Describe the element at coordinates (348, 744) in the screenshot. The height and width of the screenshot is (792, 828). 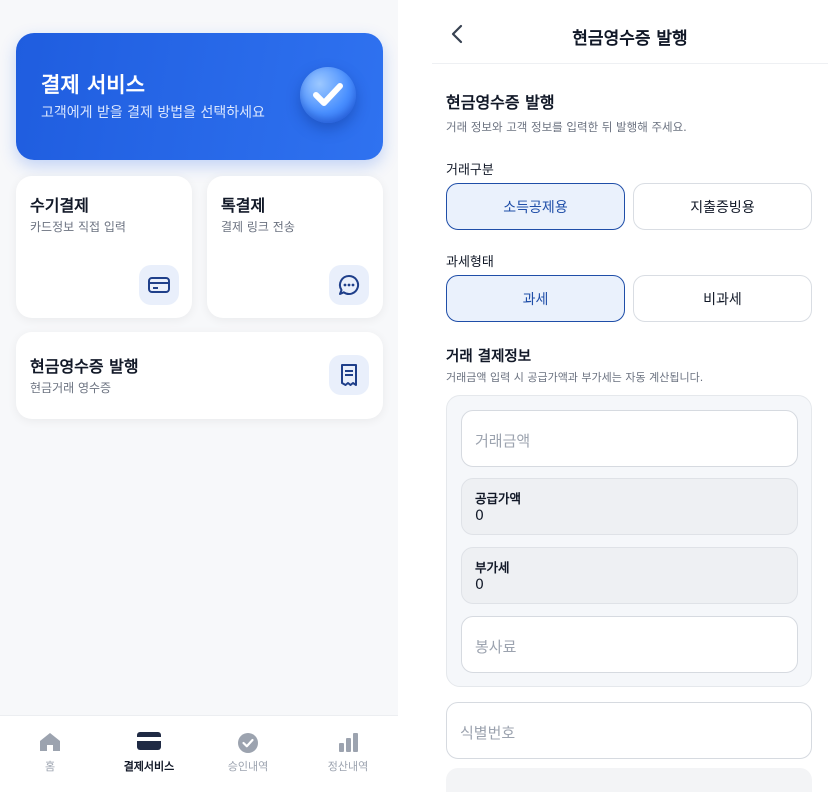
I see `bar-chart-icon` at that location.